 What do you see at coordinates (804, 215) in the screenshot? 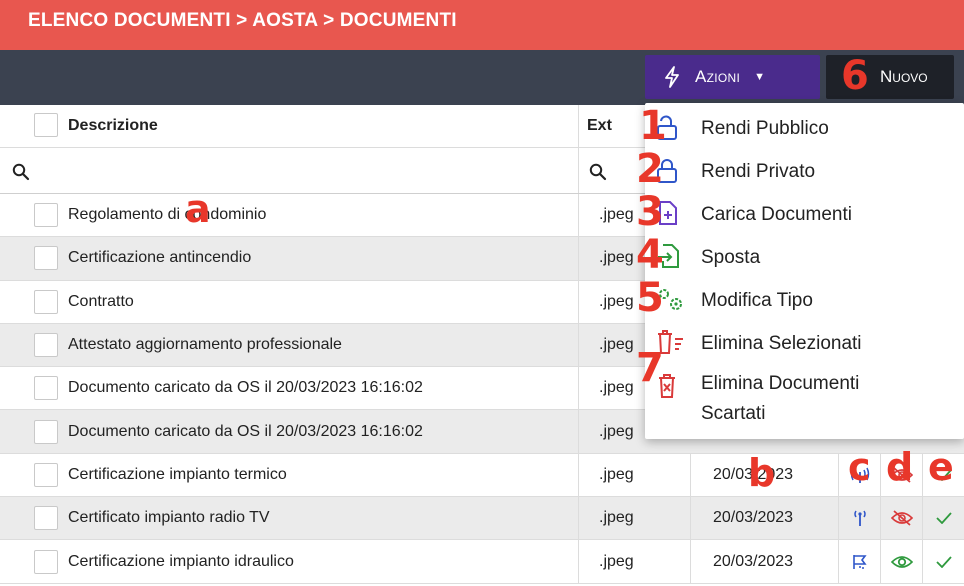
I see `menu-item-carica-documenti: Carica Documenti` at bounding box center [804, 215].